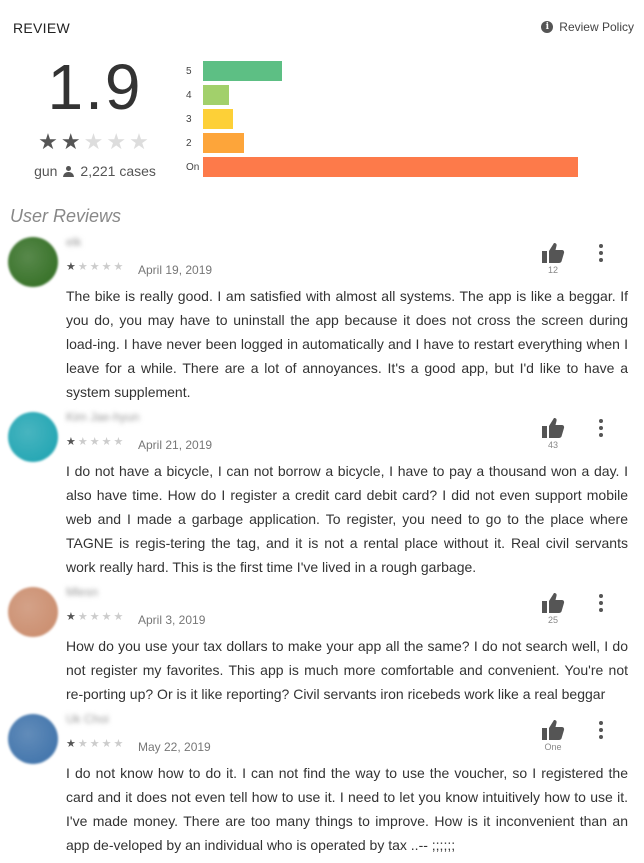 The width and height of the screenshot is (644, 863). I want to click on histogram-row: On, so click(396, 167).